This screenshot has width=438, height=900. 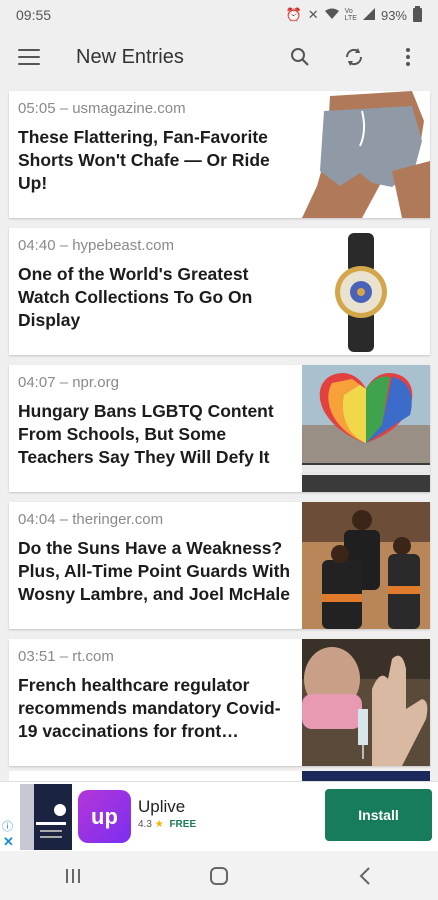 What do you see at coordinates (91, 519) in the screenshot?
I see `entry-meta: 04:04 – theringer.com` at bounding box center [91, 519].